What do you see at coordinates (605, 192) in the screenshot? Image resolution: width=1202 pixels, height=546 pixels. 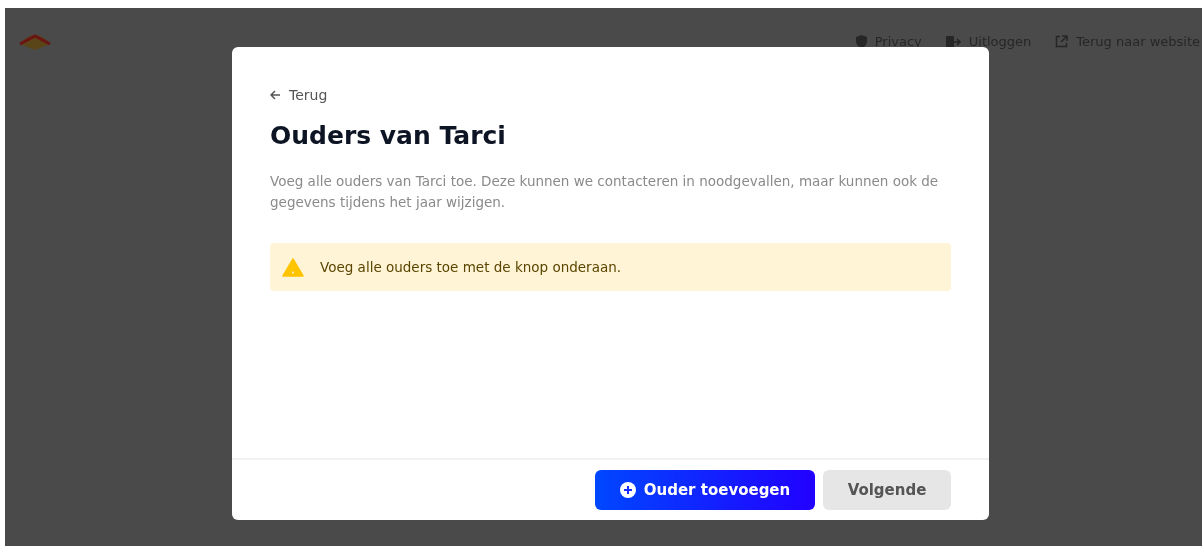 I see `modal-description: Voeg alle ouders van Tarci toe. Deze kunnen we contacteren in noodgevallen, maar kunnen ook de gegevens tijdens het jaar wijzigen.` at bounding box center [605, 192].